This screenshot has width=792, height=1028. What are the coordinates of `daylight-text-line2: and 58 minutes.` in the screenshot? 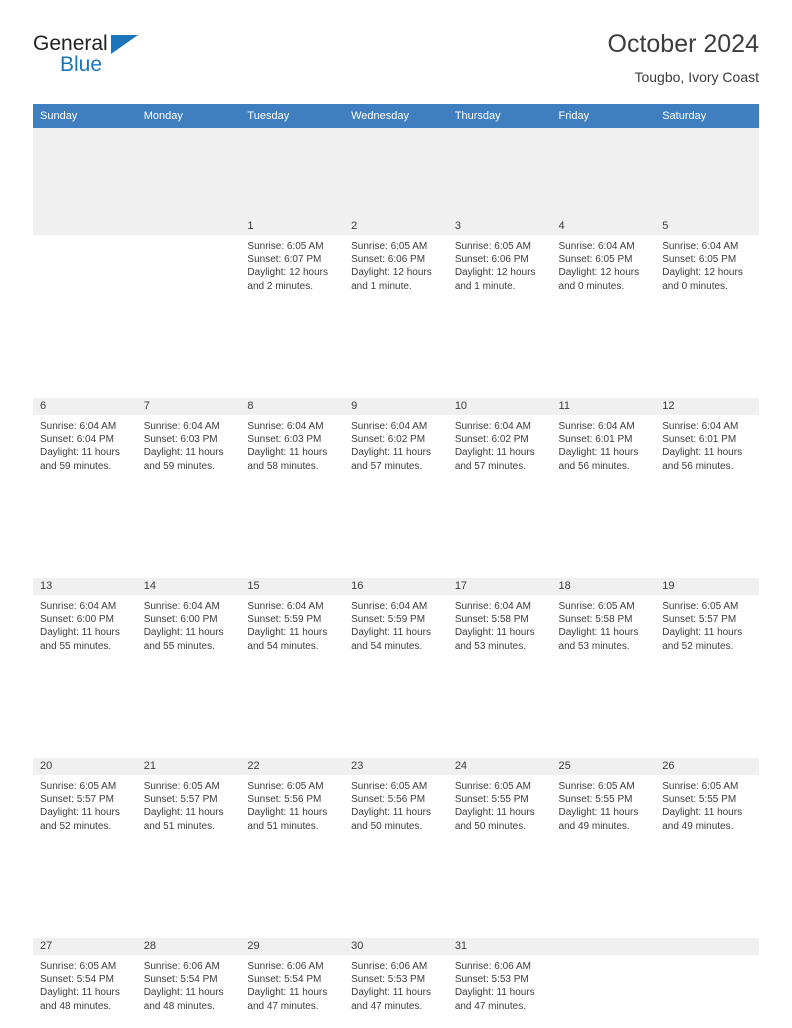 It's located at (283, 466).